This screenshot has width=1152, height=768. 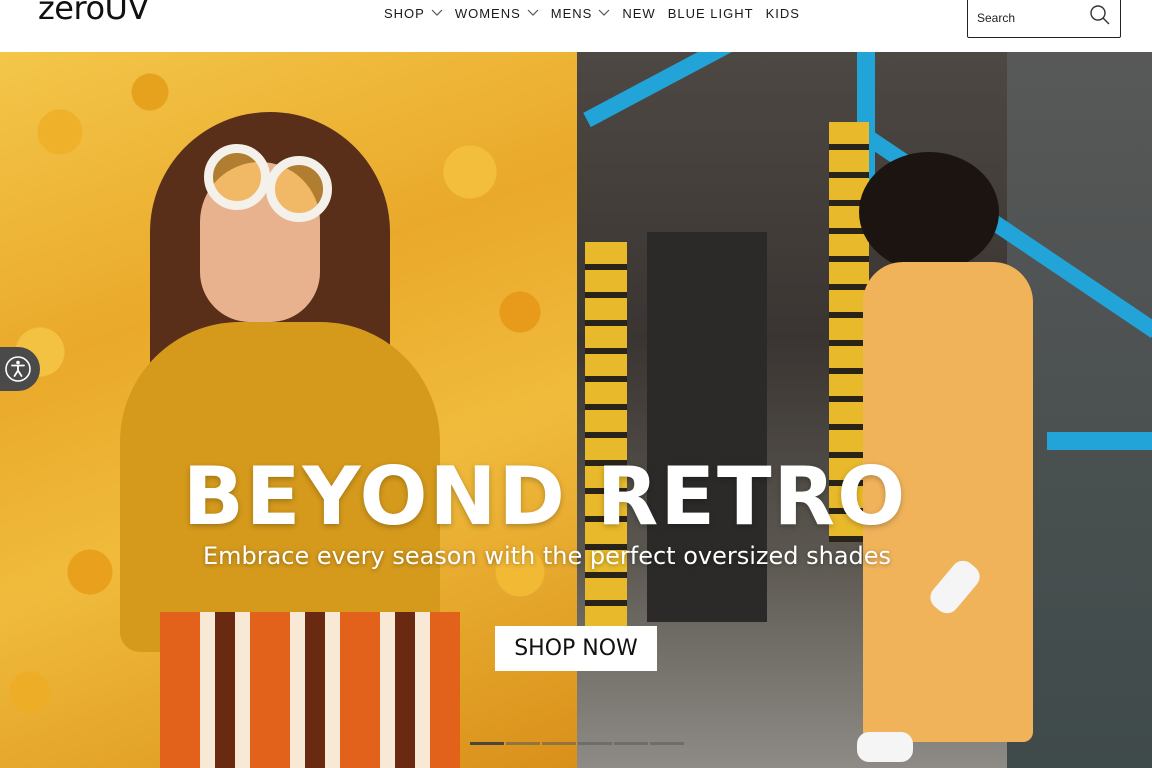 I want to click on nav-item-womens: WOMENS, so click(x=497, y=13).